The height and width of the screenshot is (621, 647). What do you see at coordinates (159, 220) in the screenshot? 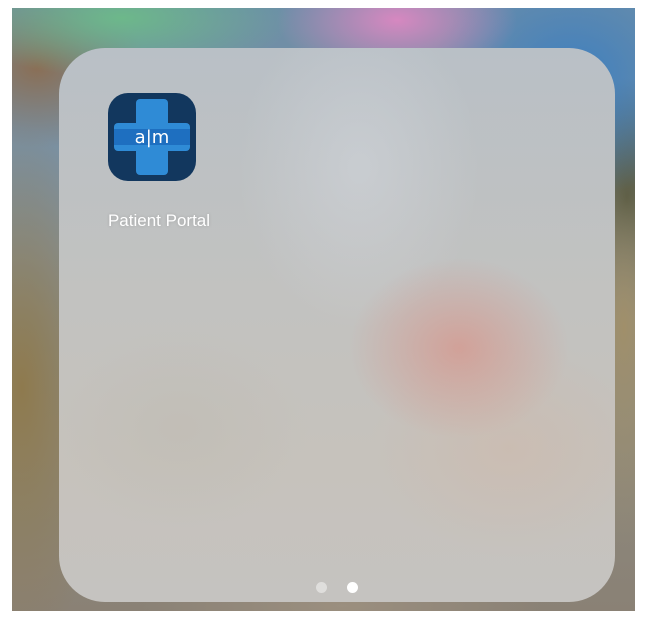
I see `patient-portal-app-label: Patient Portal` at bounding box center [159, 220].